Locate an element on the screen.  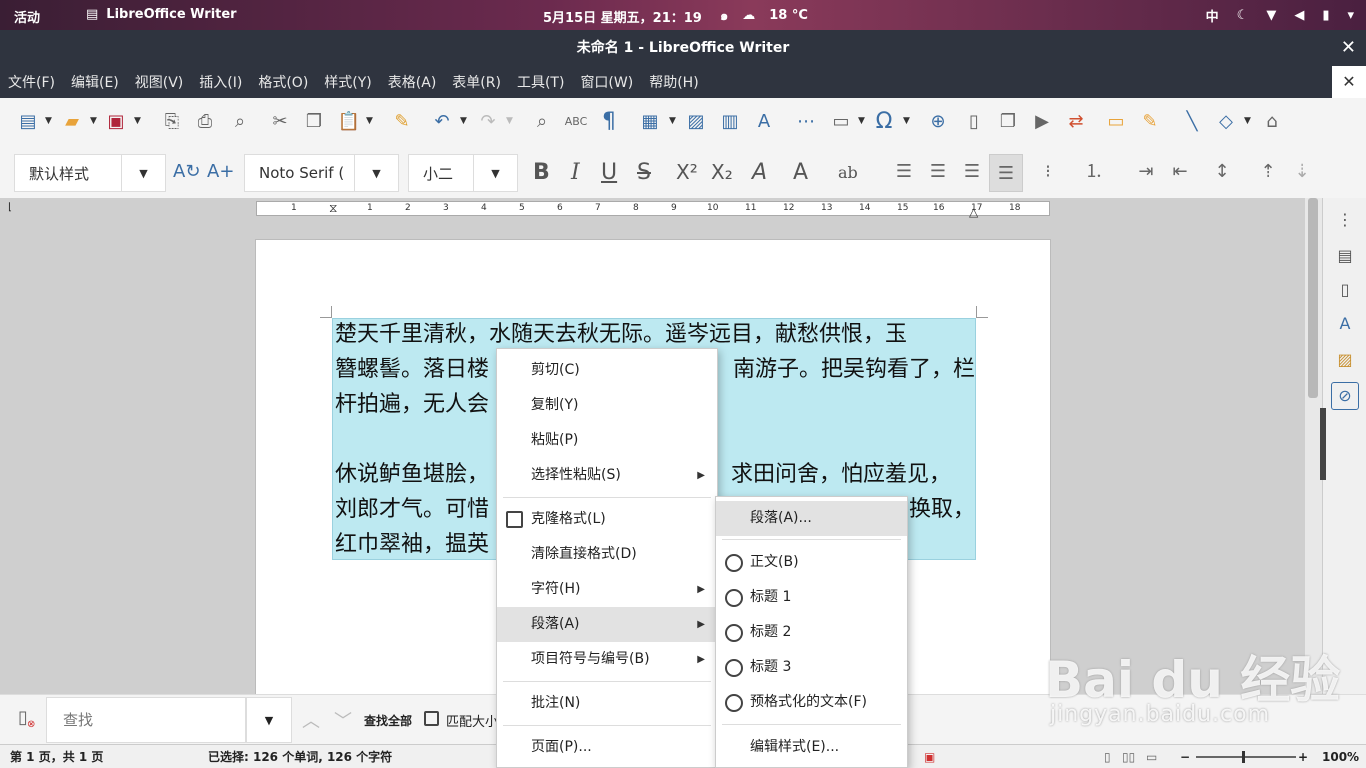
special-character-dropdown-icon: ▼ is located at coordinates (906, 121).